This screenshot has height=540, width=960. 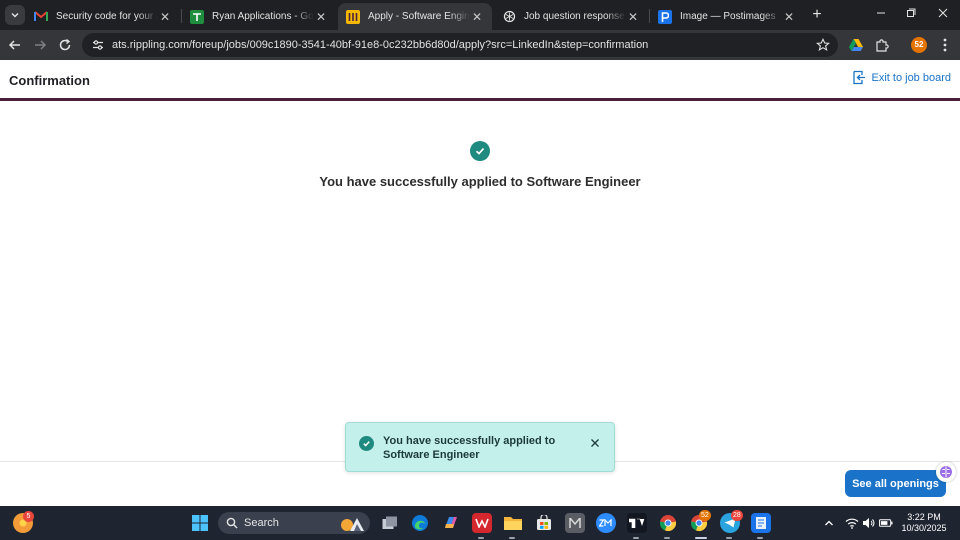 I want to click on gmail-icon, so click(x=41, y=17).